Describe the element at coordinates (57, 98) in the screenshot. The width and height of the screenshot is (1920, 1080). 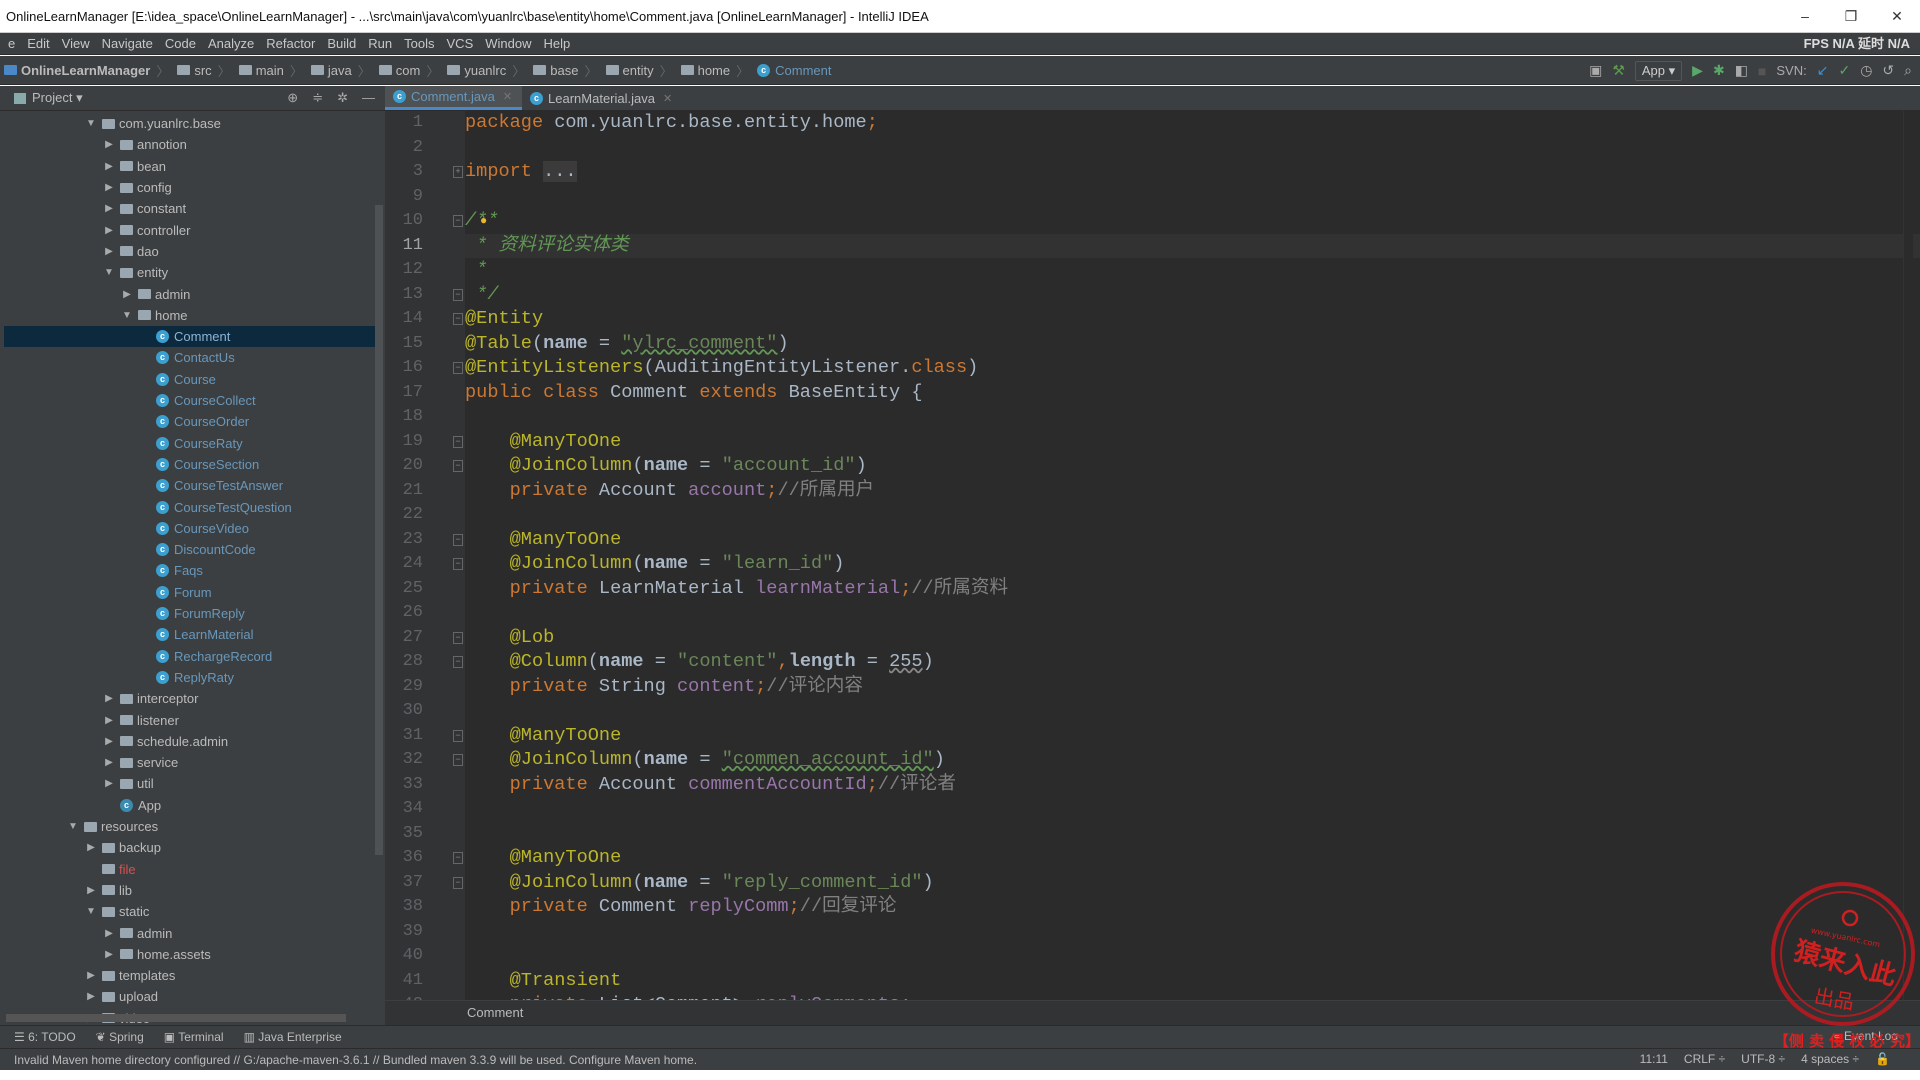
I see `project-view-select: Project ▾` at that location.